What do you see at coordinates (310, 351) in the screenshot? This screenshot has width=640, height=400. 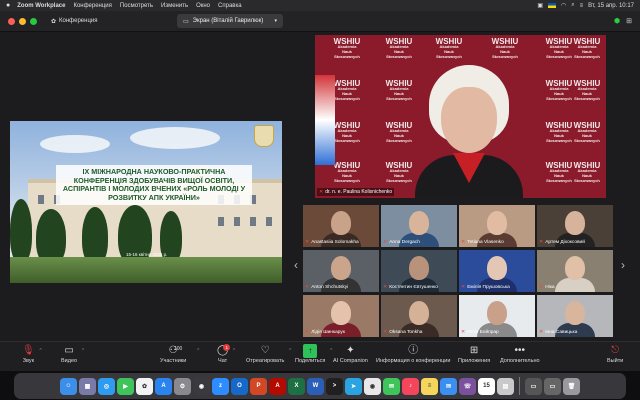 I see `share-screen-icon: ↑` at bounding box center [310, 351].